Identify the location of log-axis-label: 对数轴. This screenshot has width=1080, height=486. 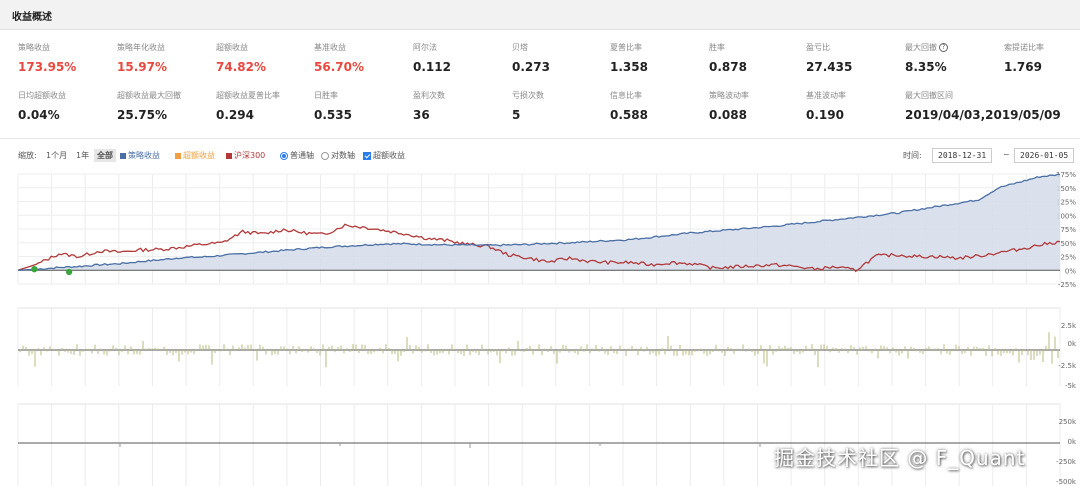
(343, 155).